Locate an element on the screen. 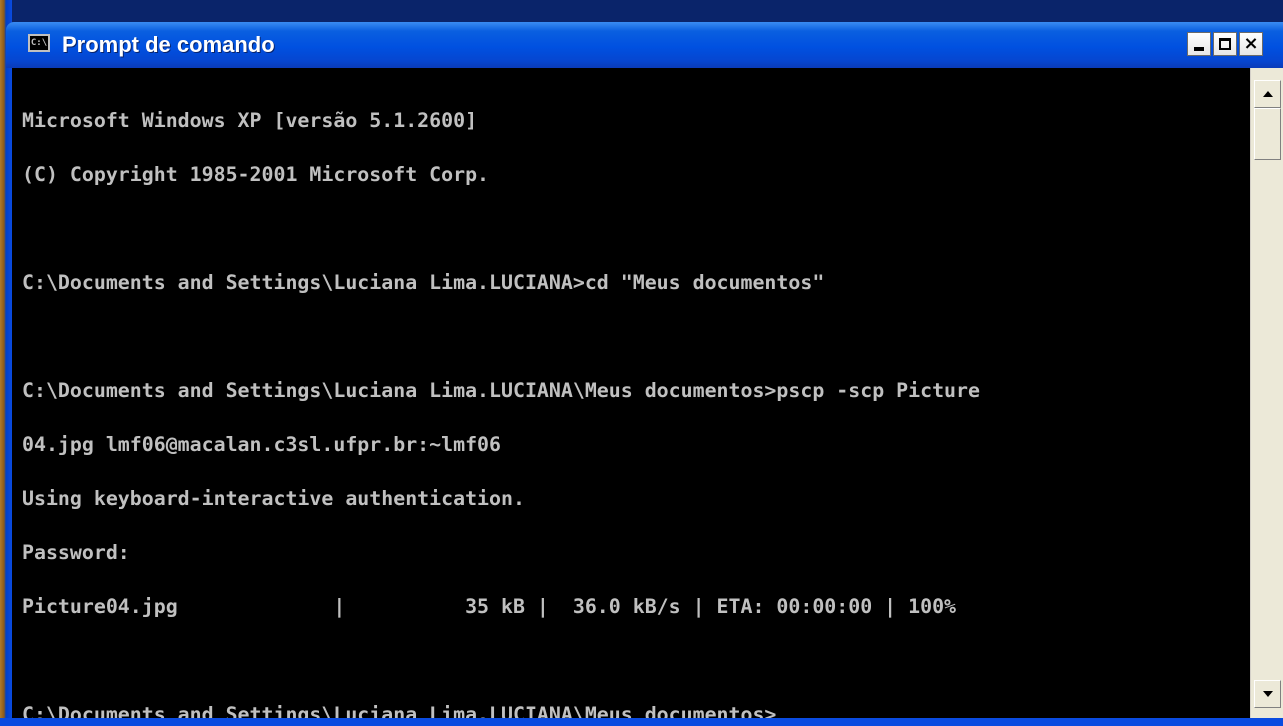  console-app-icon: C:\ is located at coordinates (39, 43).